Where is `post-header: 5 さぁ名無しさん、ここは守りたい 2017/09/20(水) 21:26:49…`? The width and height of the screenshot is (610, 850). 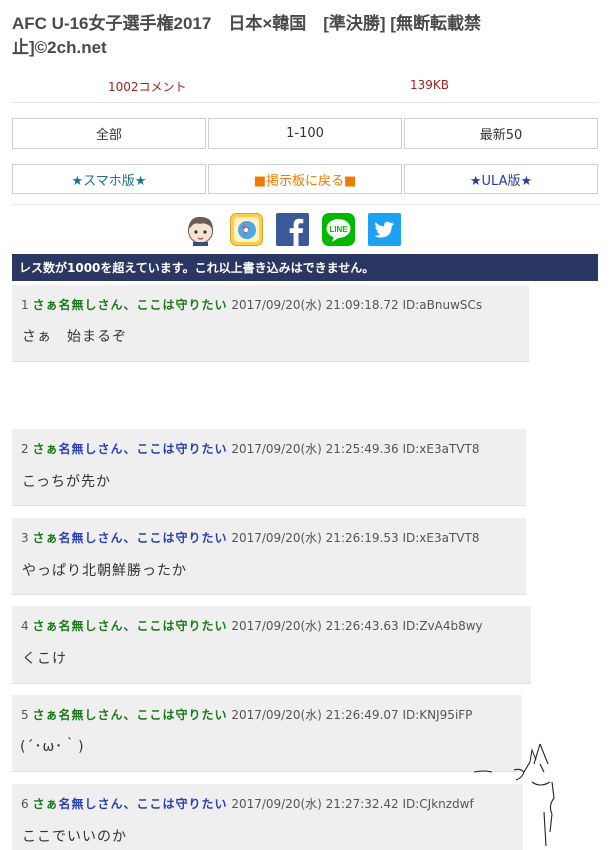
post-header: 5 さぁ名無しさん、ここは守りたい 2017/09/20(水) 21:26:49… is located at coordinates (246, 714).